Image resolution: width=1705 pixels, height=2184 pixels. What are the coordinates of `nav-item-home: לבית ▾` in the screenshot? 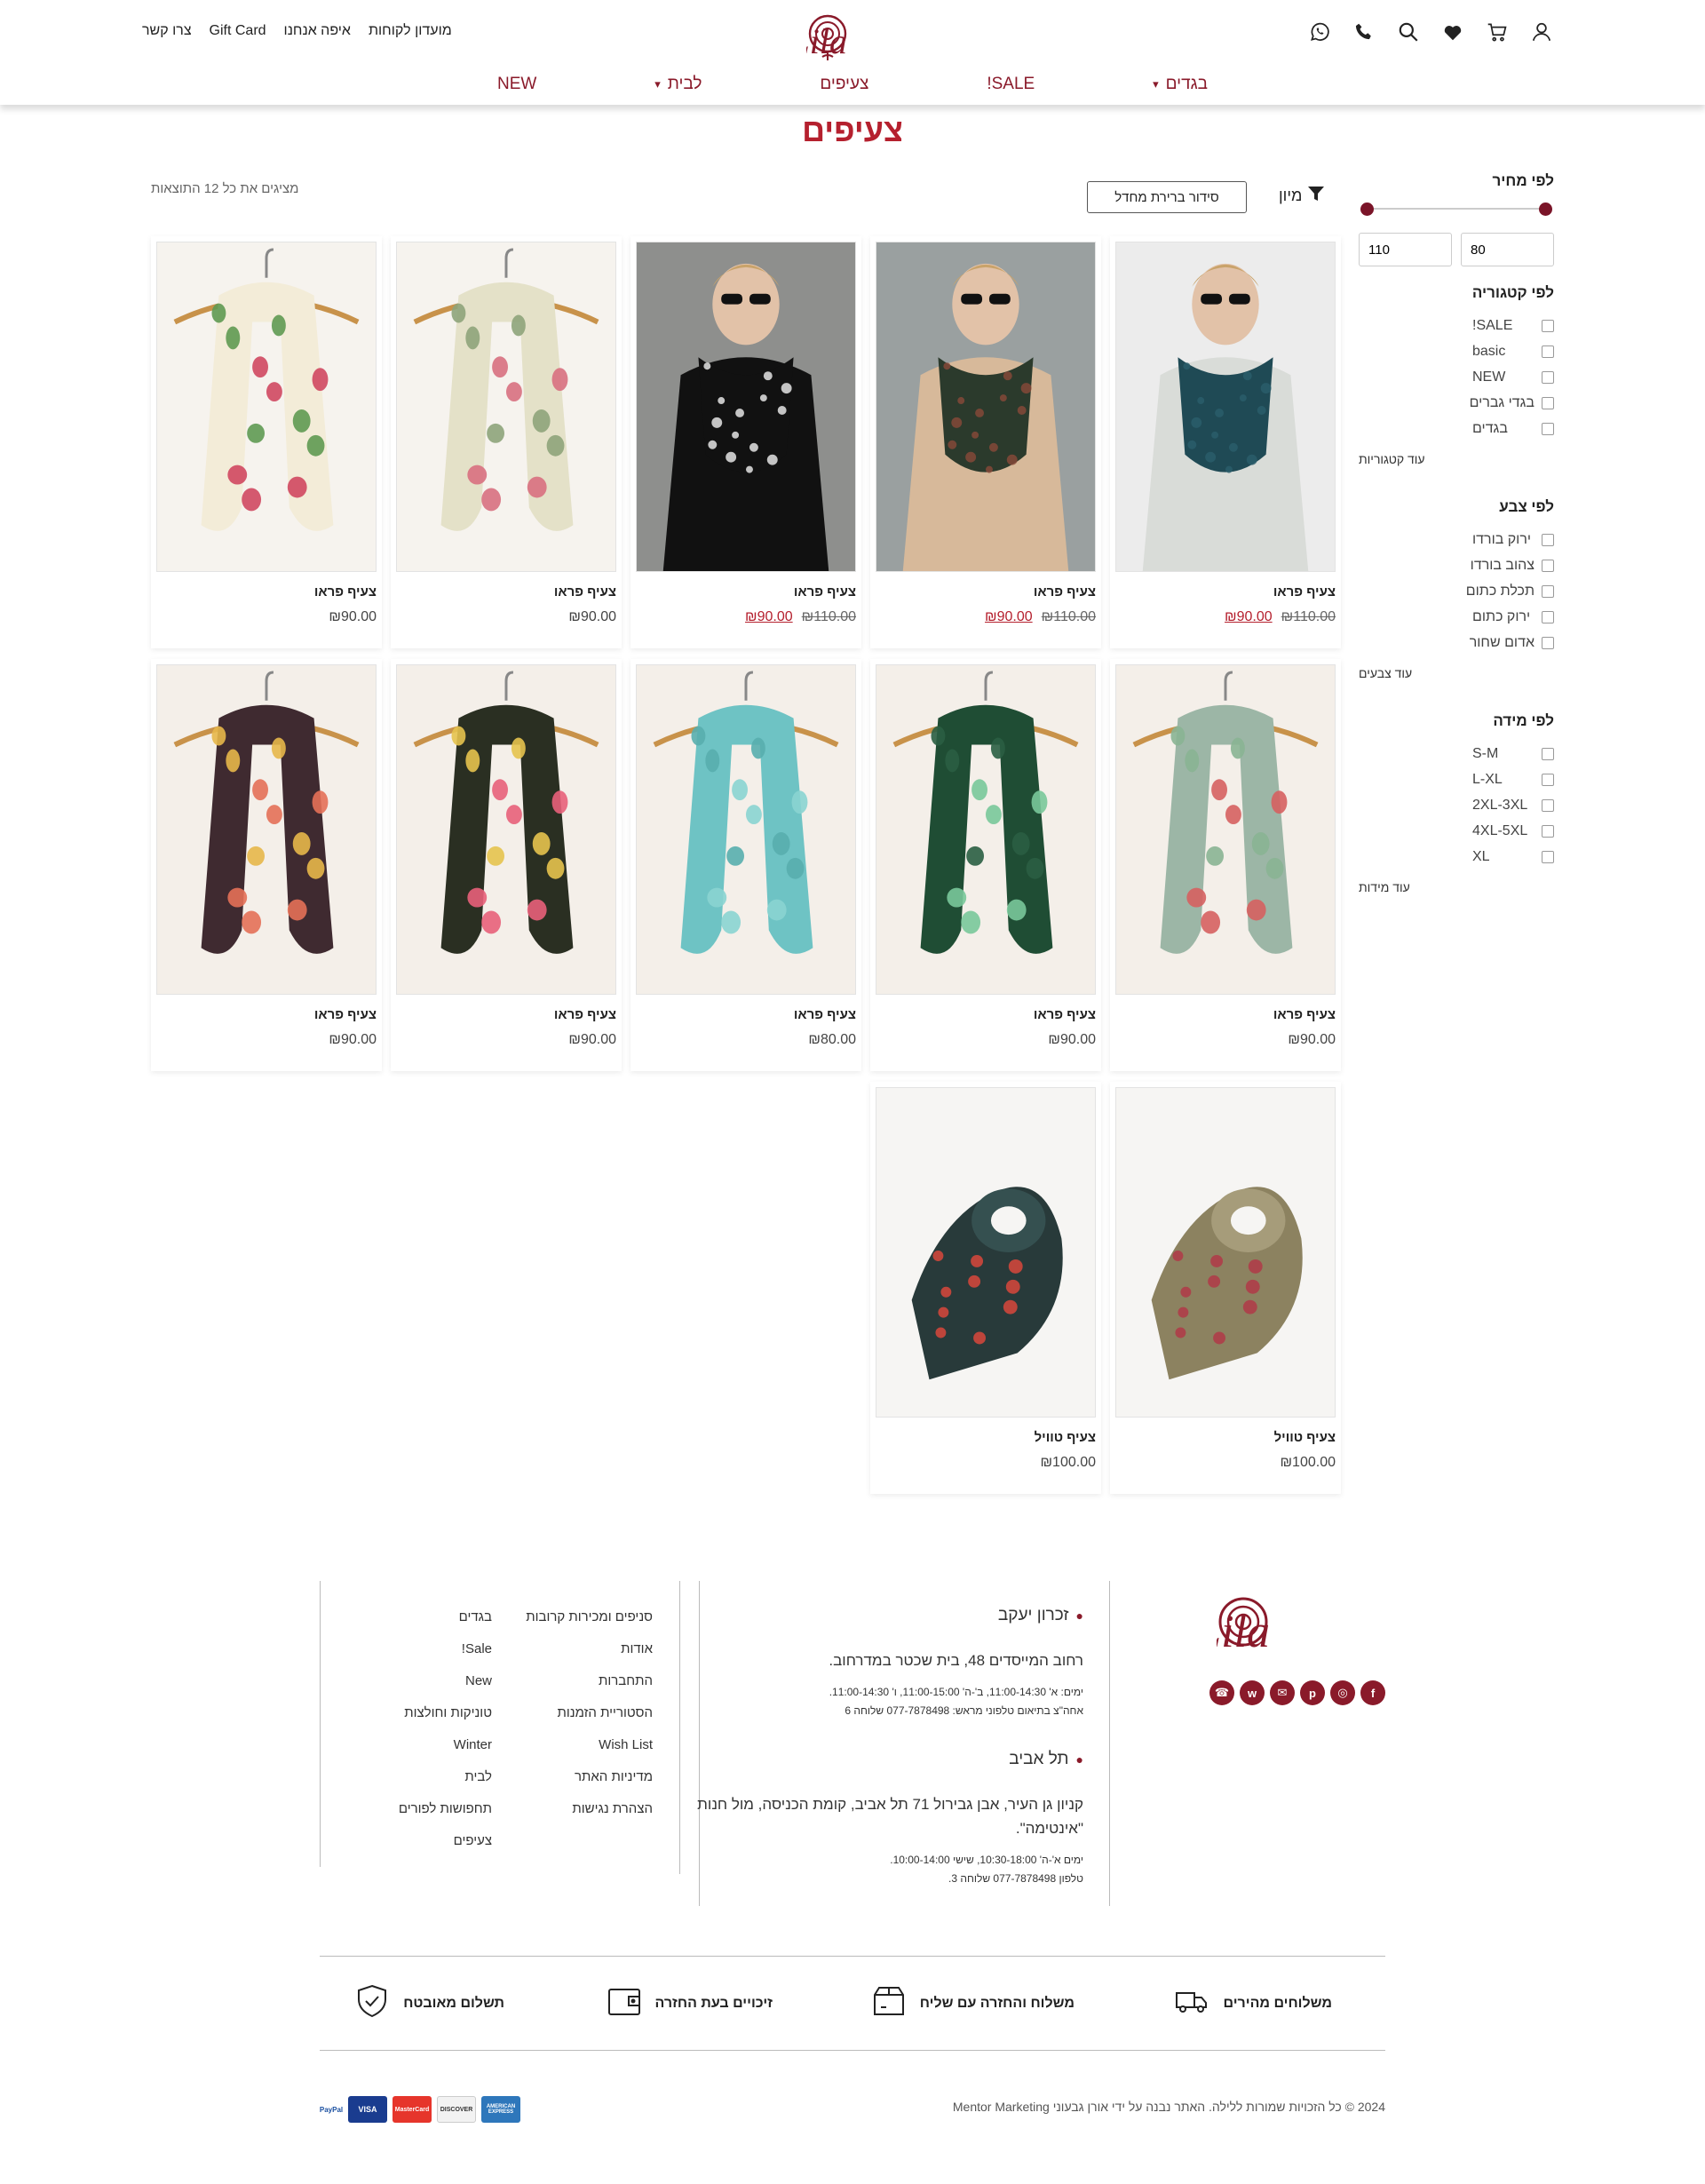 It's located at (678, 84).